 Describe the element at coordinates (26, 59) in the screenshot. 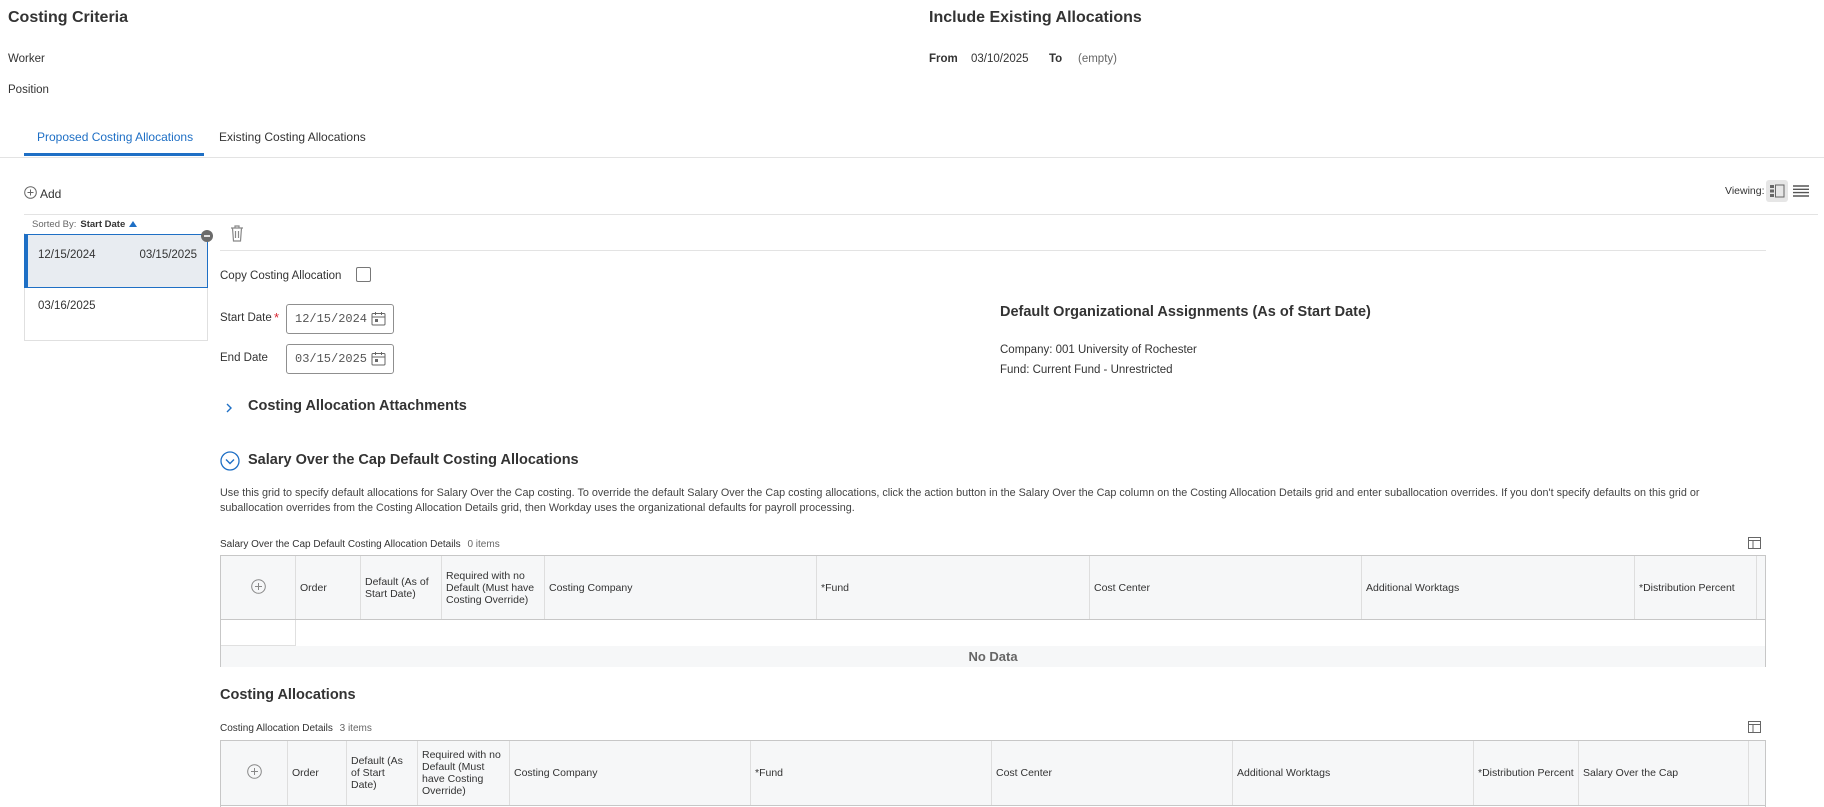

I see `worker-label: Worker` at that location.